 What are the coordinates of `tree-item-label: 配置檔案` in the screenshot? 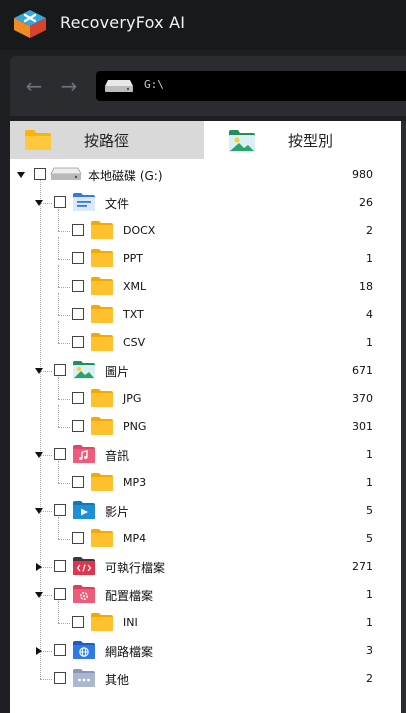 It's located at (129, 596).